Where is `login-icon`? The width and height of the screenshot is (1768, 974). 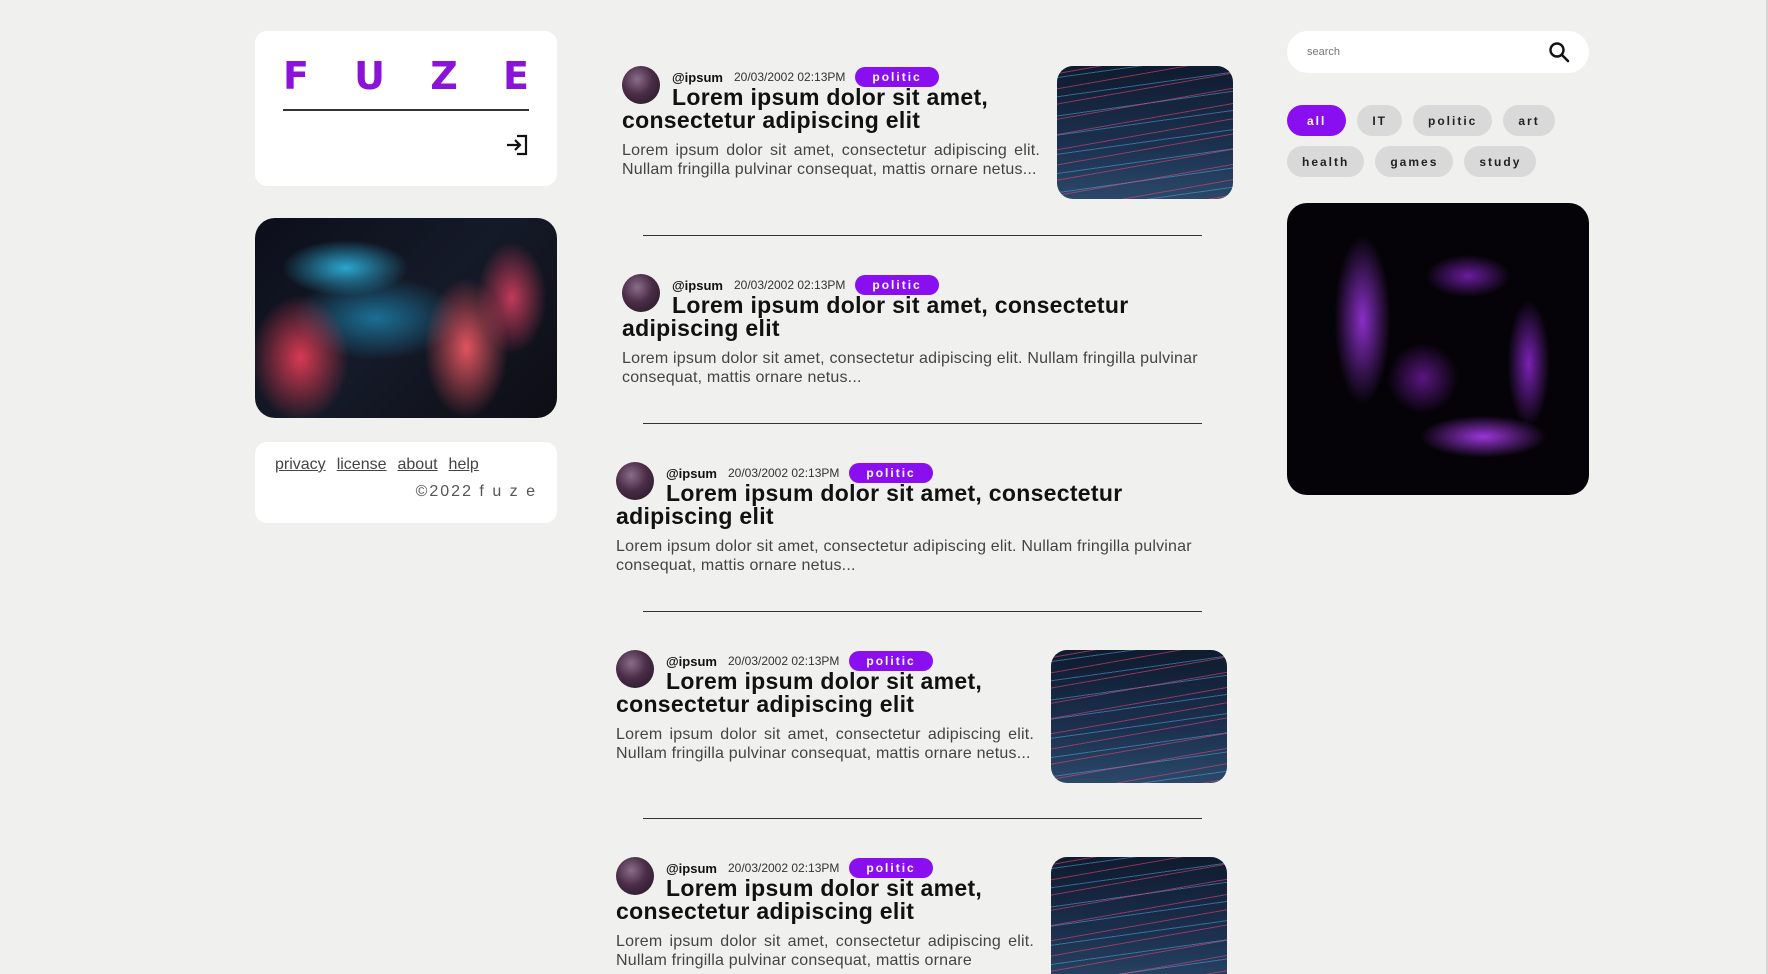
login-icon is located at coordinates (517, 145).